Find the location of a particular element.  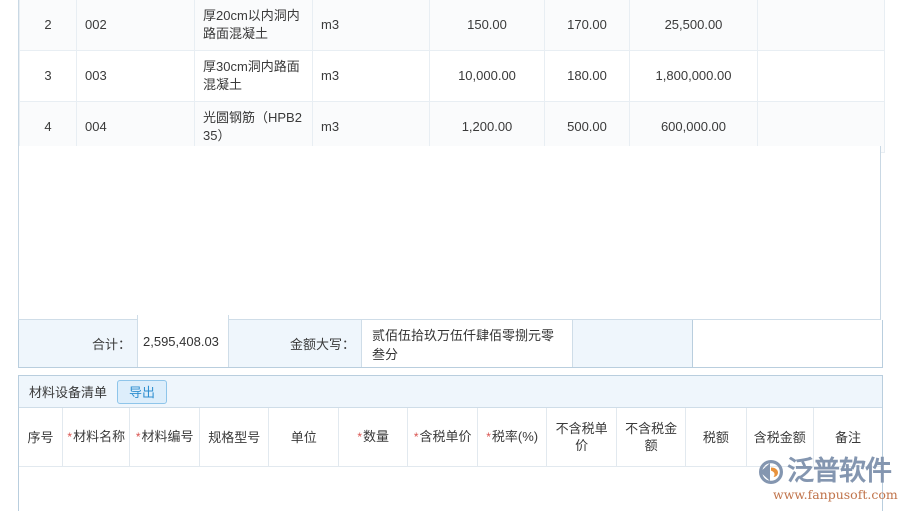

row-code: 002 is located at coordinates (135, 25).